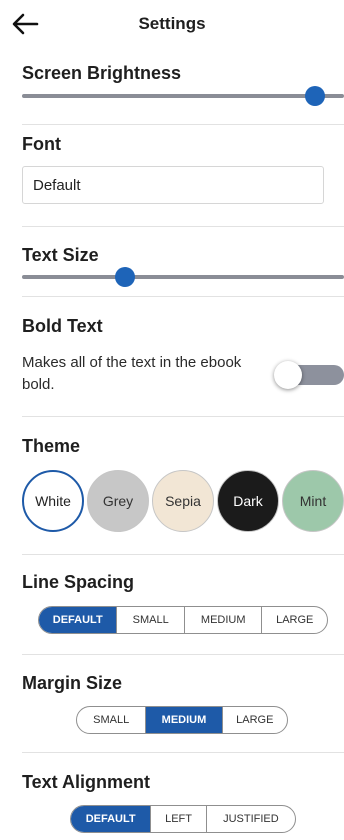 The width and height of the screenshot is (344, 840). Describe the element at coordinates (118, 501) in the screenshot. I see `theme-grey: Grey` at that location.